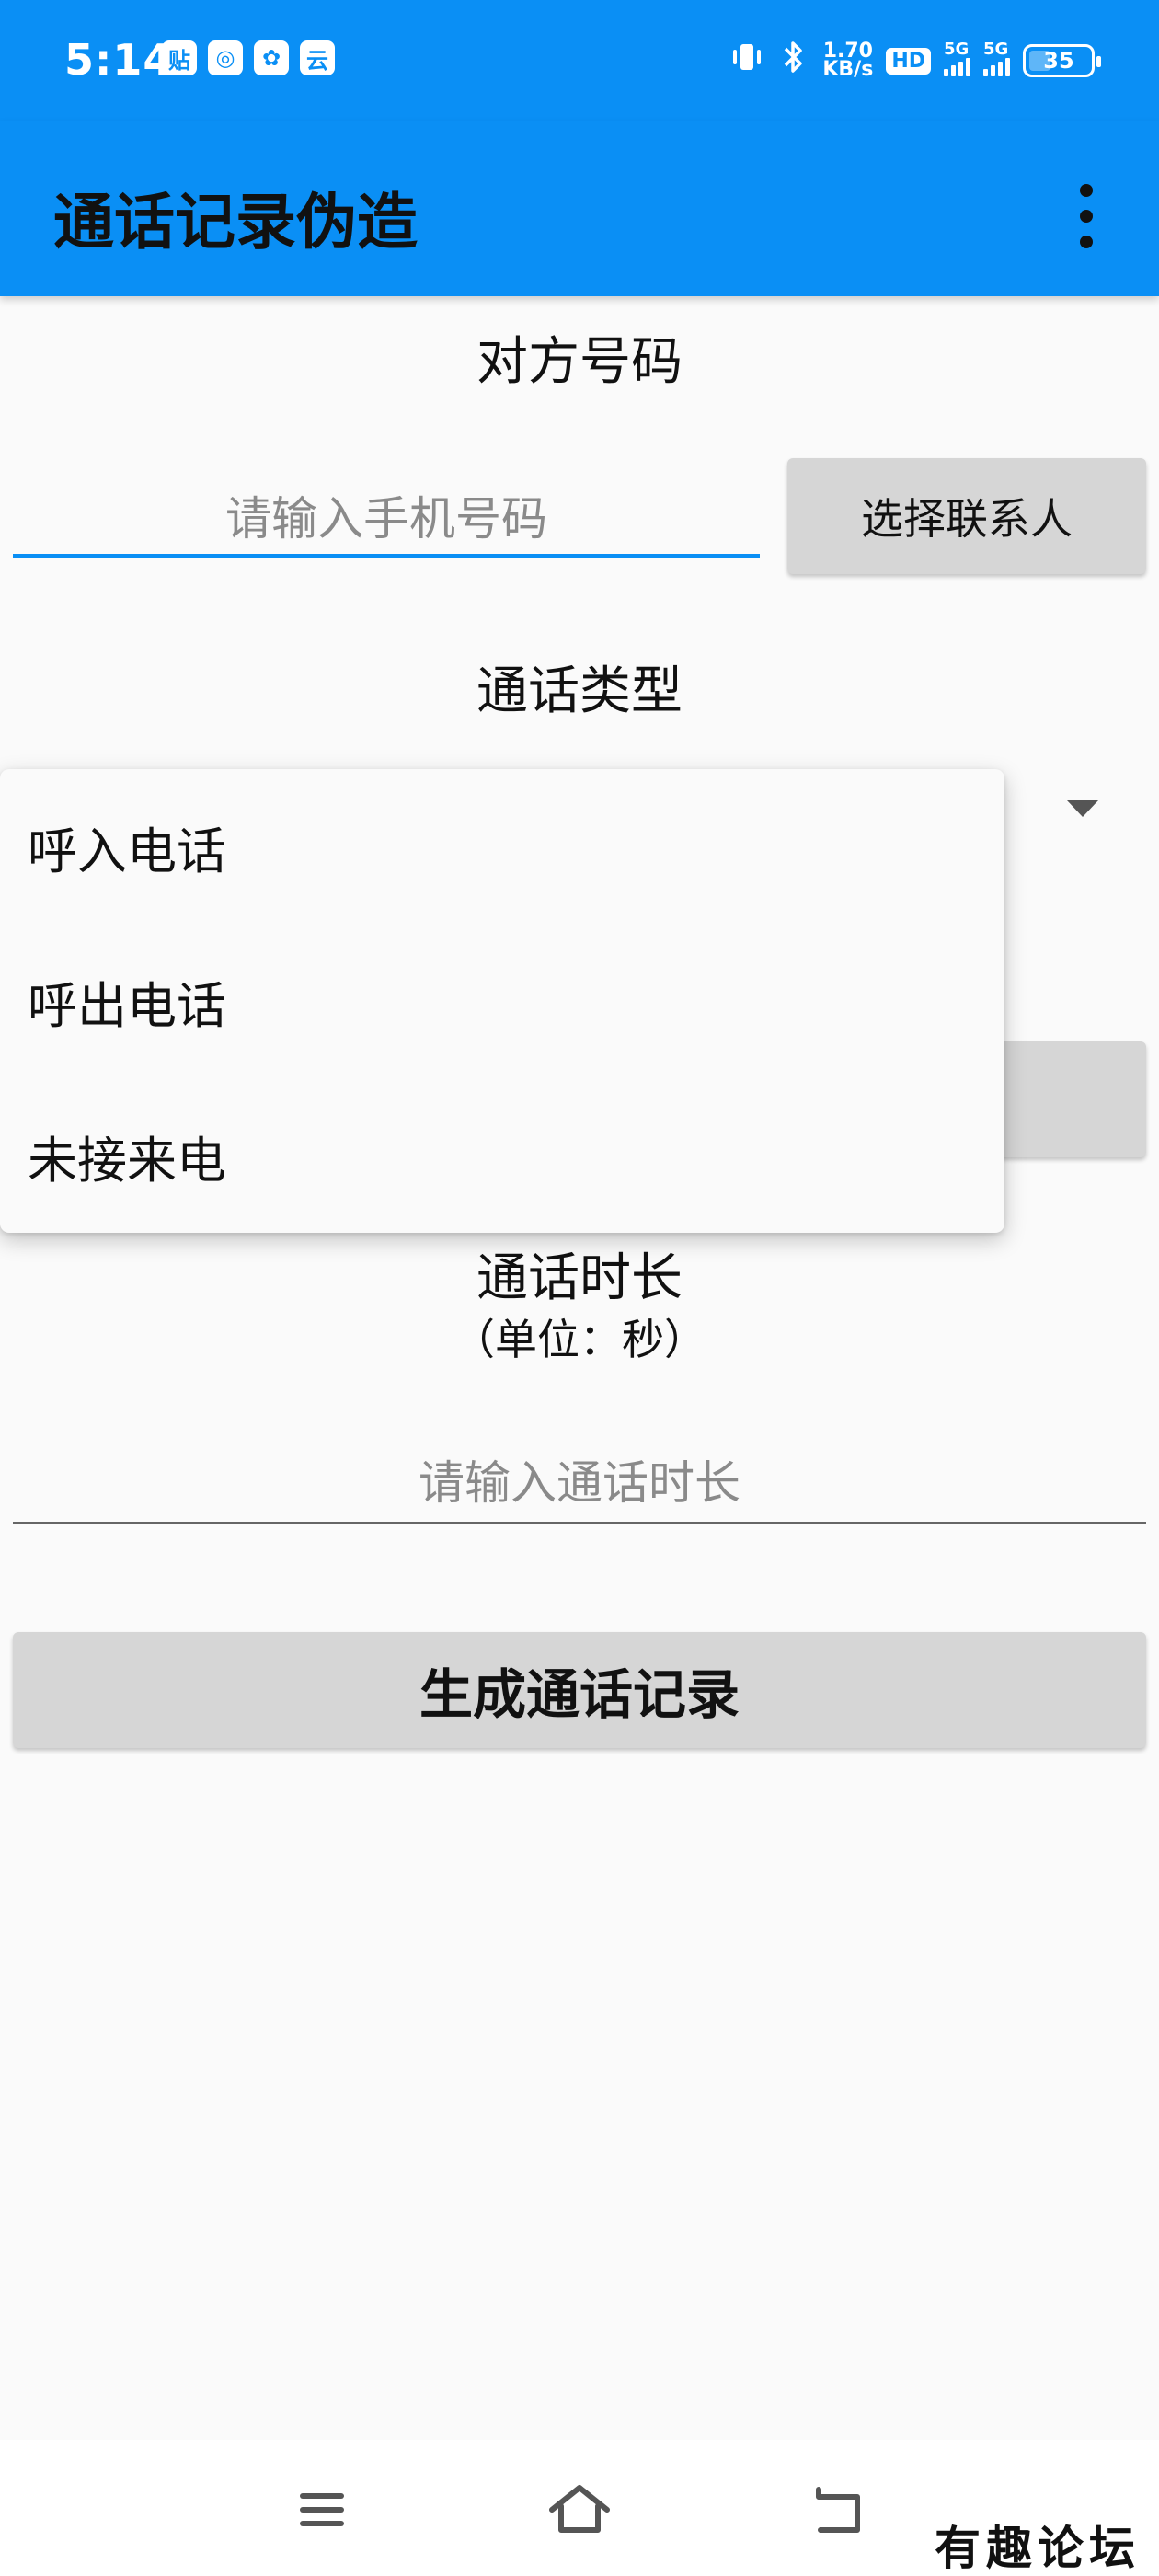 The image size is (1159, 2576). Describe the element at coordinates (225, 57) in the screenshot. I see `notification-app-icon: ◎` at that location.